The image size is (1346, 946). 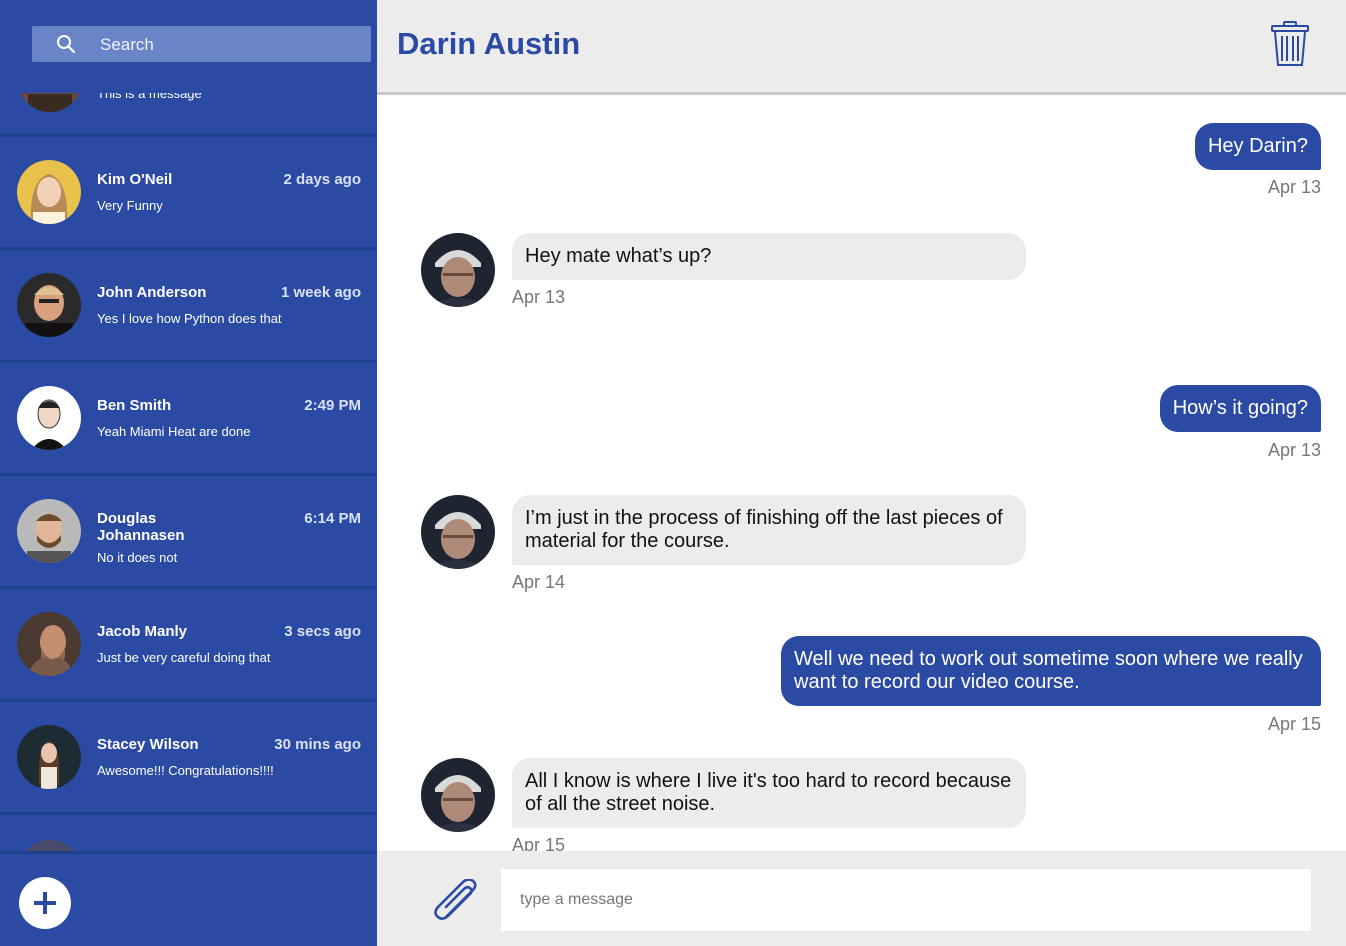 I want to click on message-composer, so click(x=861, y=898).